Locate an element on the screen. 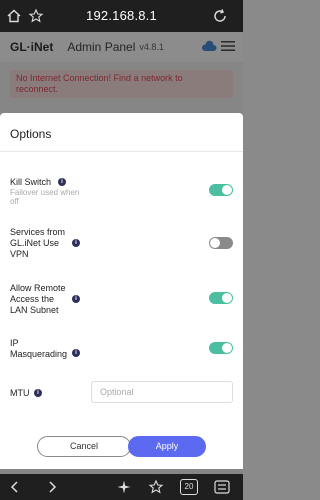 The height and width of the screenshot is (500, 320). services-vpn-toggle is located at coordinates (221, 243).